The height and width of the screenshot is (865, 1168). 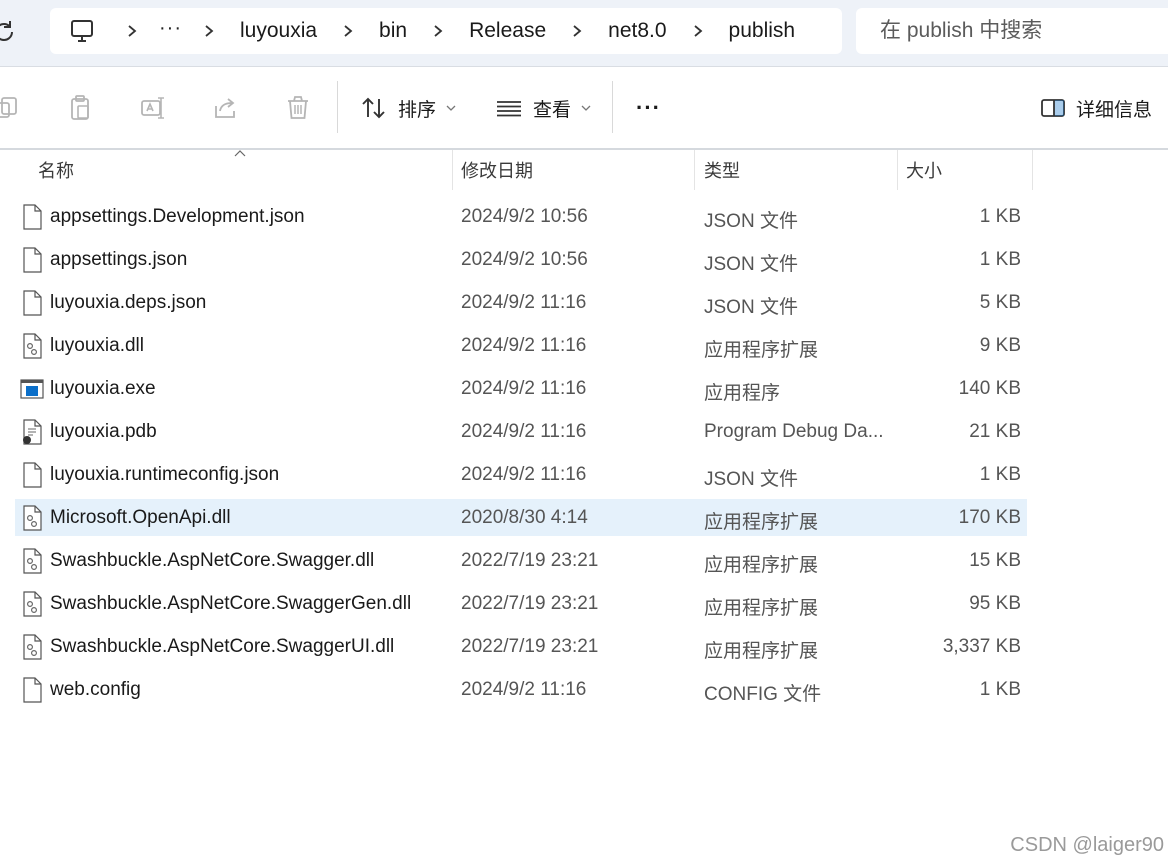 What do you see at coordinates (1020, 31) in the screenshot?
I see `search-input` at bounding box center [1020, 31].